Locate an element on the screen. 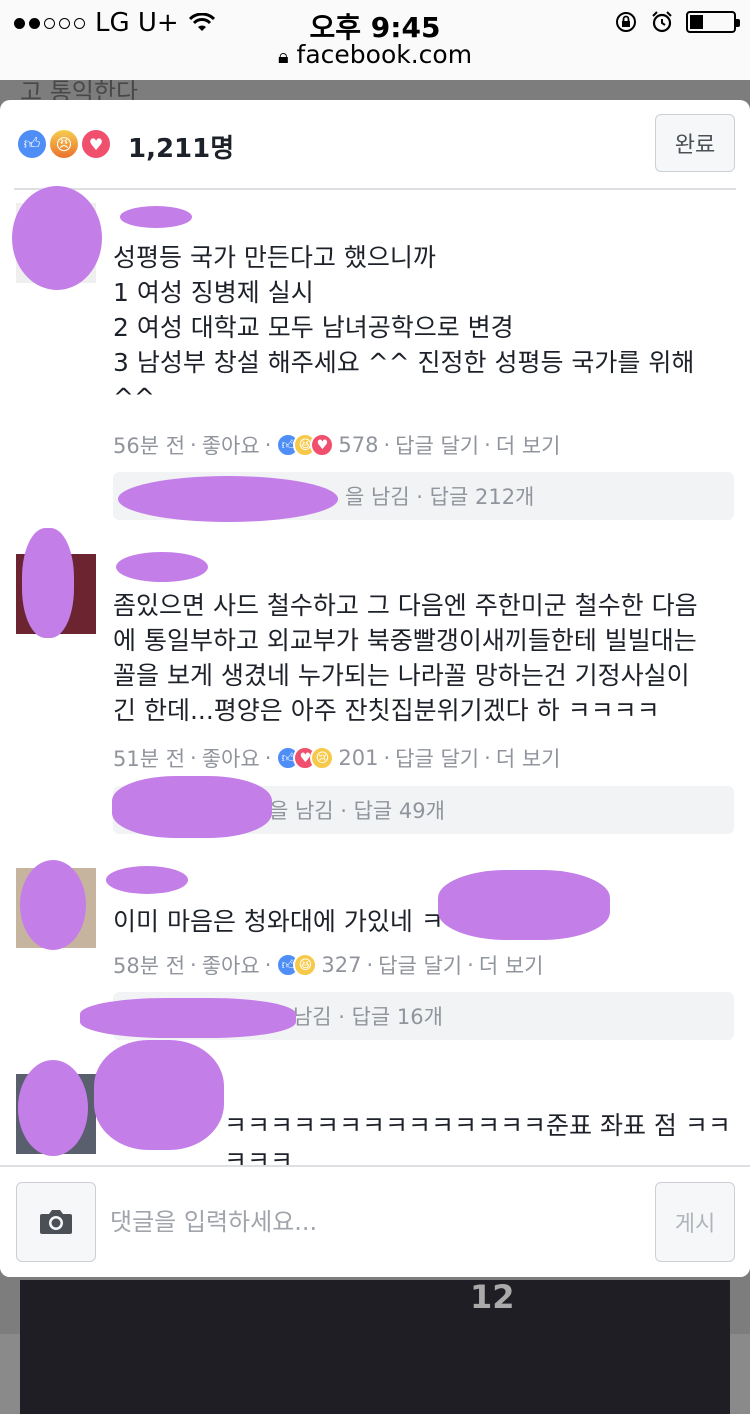 Image resolution: width=750 pixels, height=1414 pixels. url-bar: 🔒︎ facebook.com is located at coordinates (375, 54).